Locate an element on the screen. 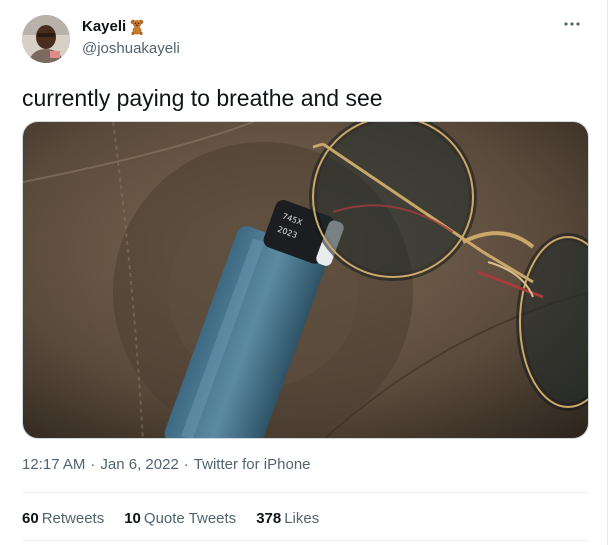  retweets-stat: 60 Retweets is located at coordinates (63, 518).